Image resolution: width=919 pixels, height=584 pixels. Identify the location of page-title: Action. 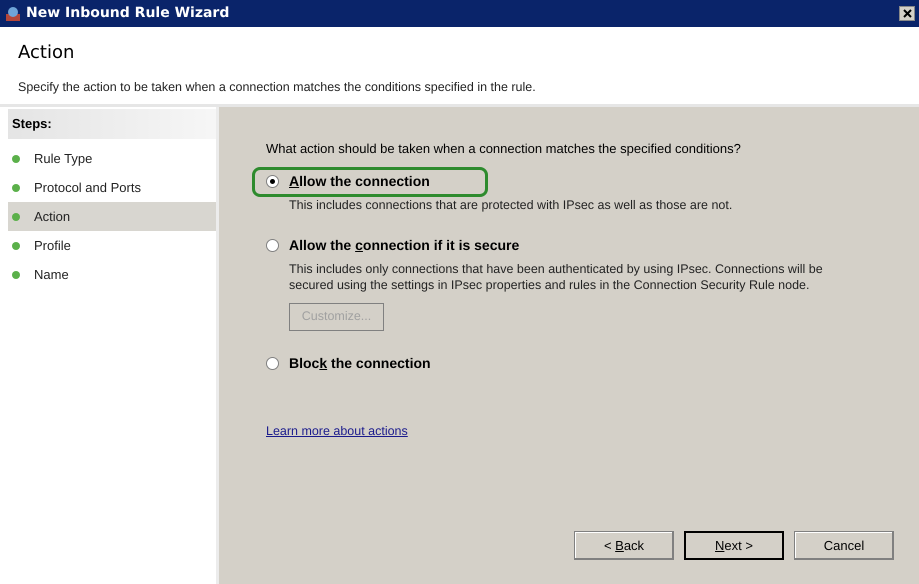
(47, 53).